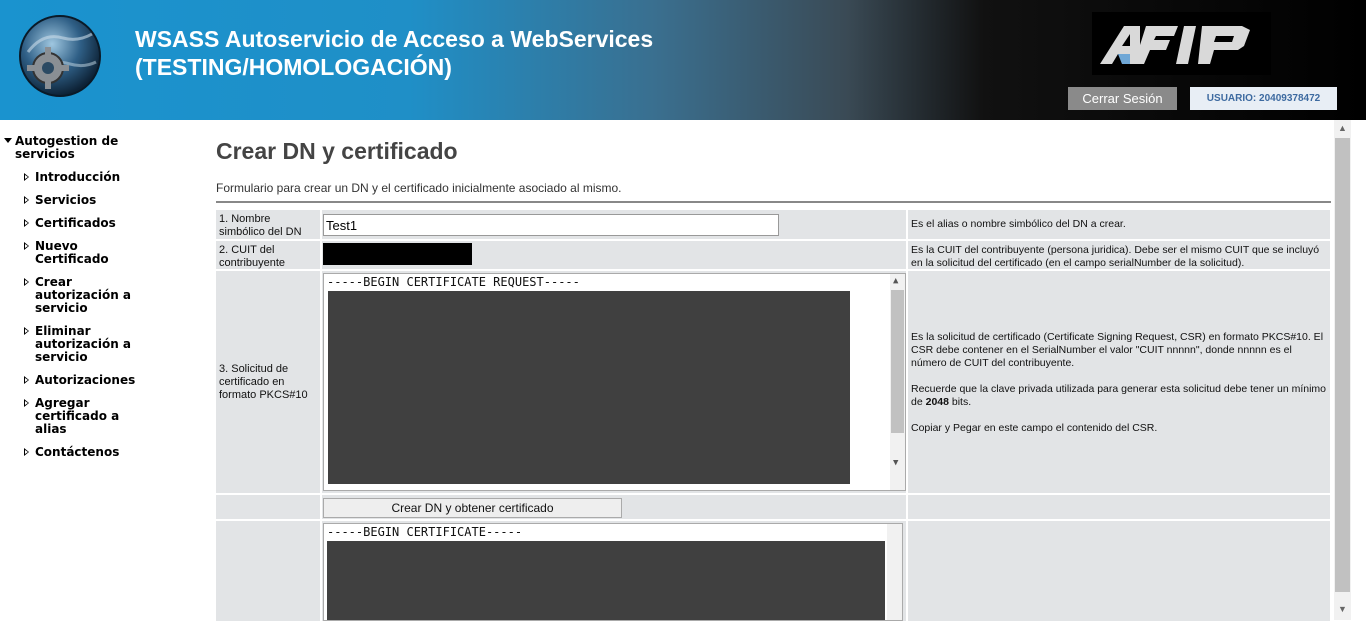  What do you see at coordinates (397, 254) in the screenshot?
I see `cuit-value-redacted` at bounding box center [397, 254].